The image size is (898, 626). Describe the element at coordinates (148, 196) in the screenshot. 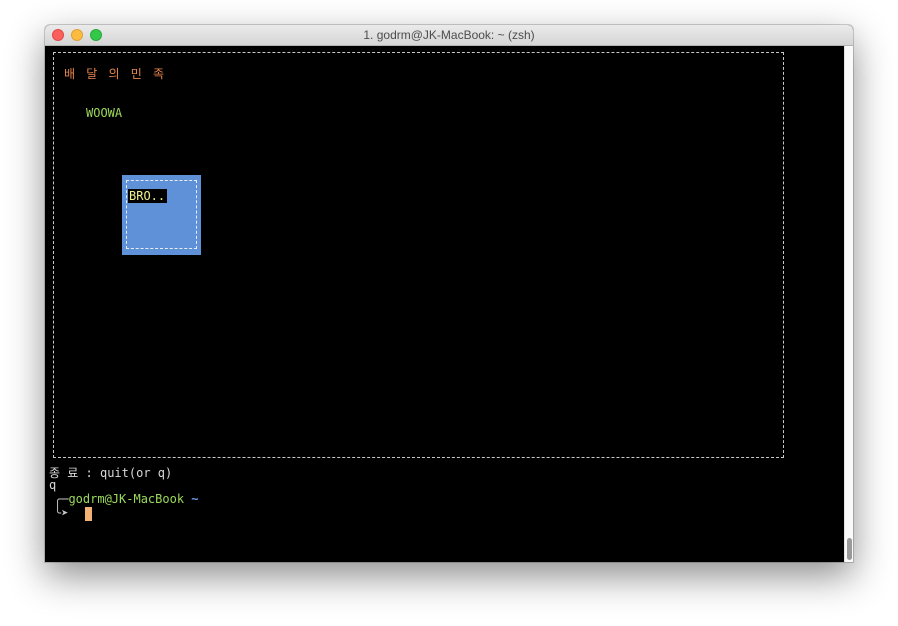

I see `box-label: BRO..` at that location.